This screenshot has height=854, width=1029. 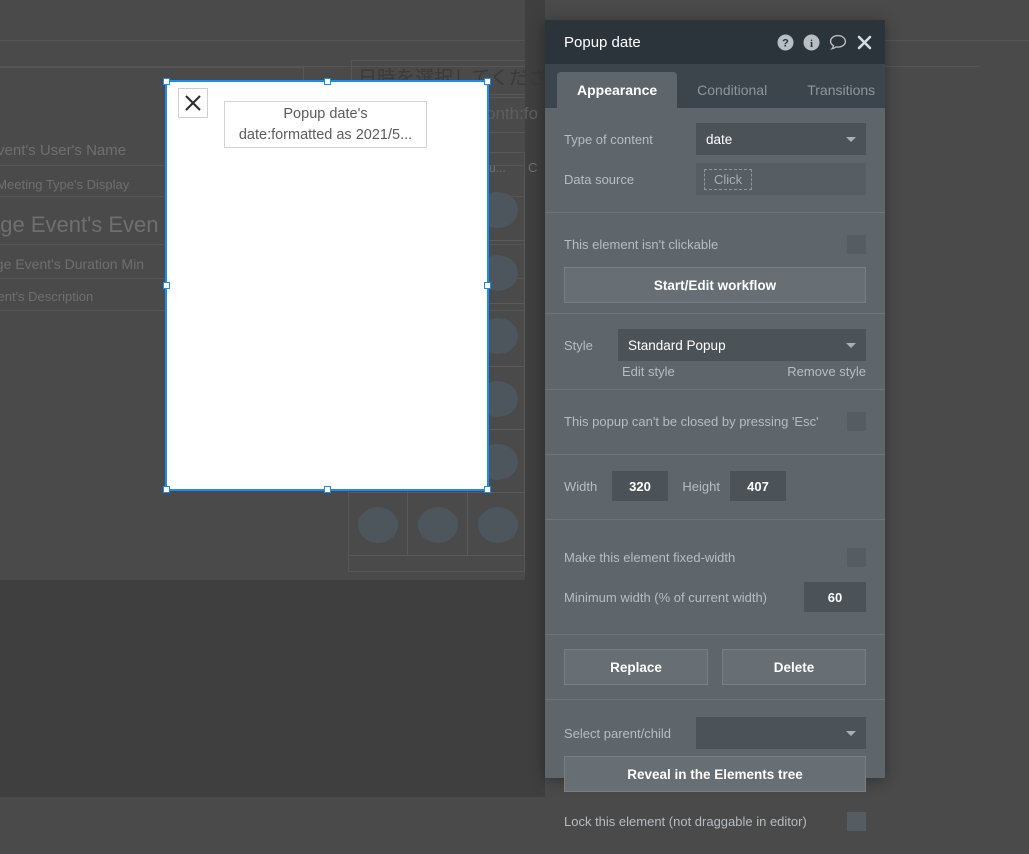 What do you see at coordinates (63, 150) in the screenshot?
I see `bg-label: Event's User's Name` at bounding box center [63, 150].